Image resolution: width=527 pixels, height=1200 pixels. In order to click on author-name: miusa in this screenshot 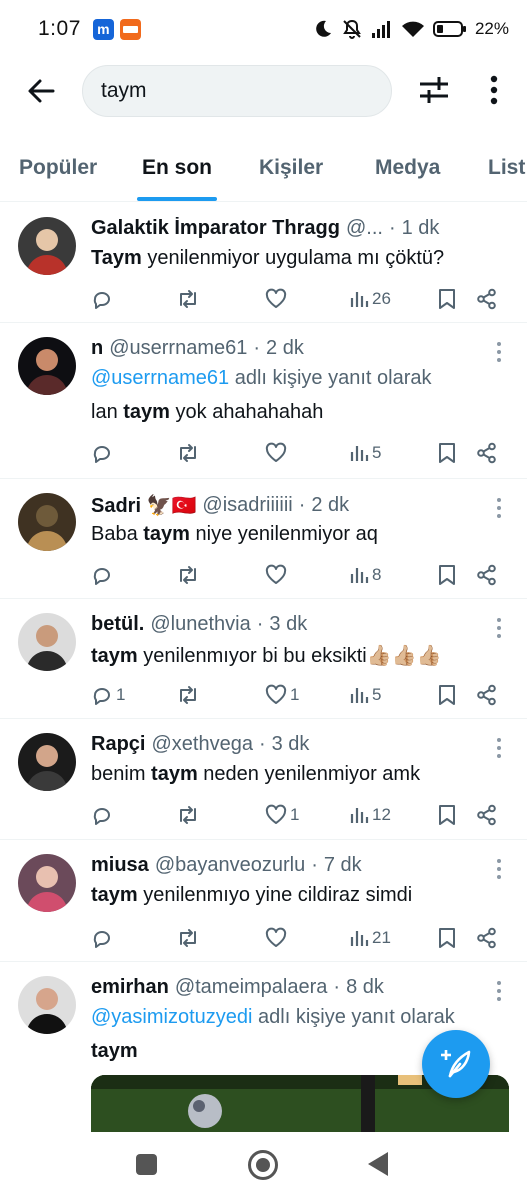, I will do `click(120, 865)`.